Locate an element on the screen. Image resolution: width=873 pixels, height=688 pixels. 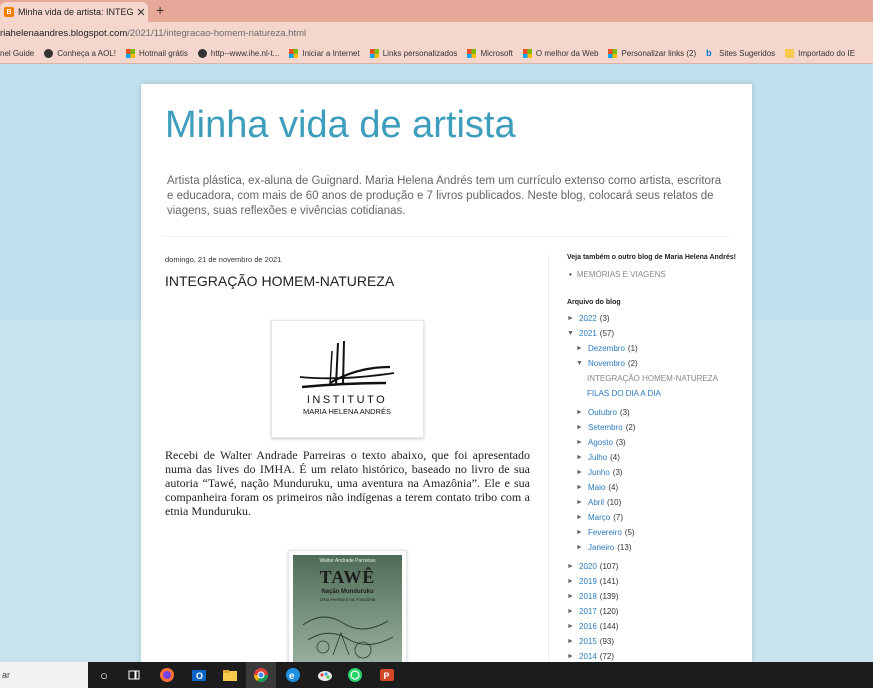
bookmark-item: O melhor da Web is located at coordinates (560, 53).